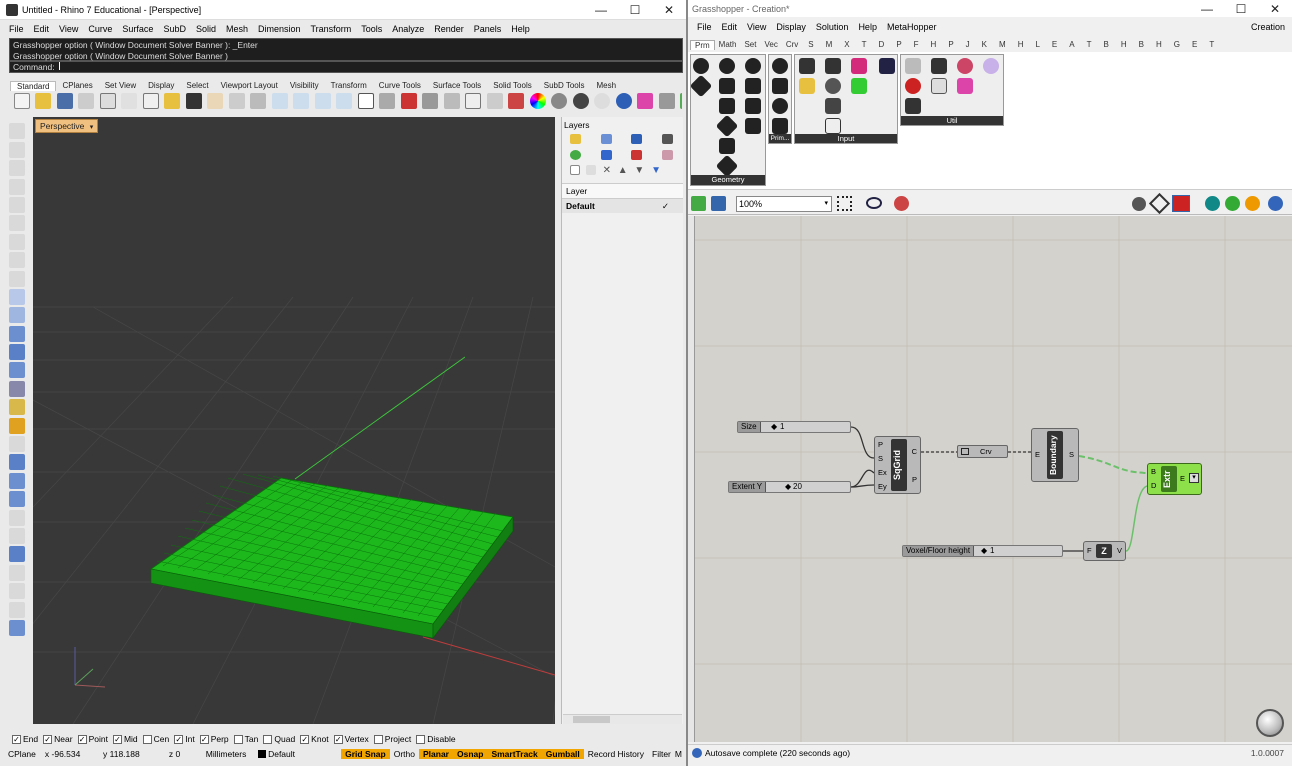 This screenshot has height=766, width=1292. Describe the element at coordinates (404, 754) in the screenshot. I see `ortho-toggle: Ortho` at that location.